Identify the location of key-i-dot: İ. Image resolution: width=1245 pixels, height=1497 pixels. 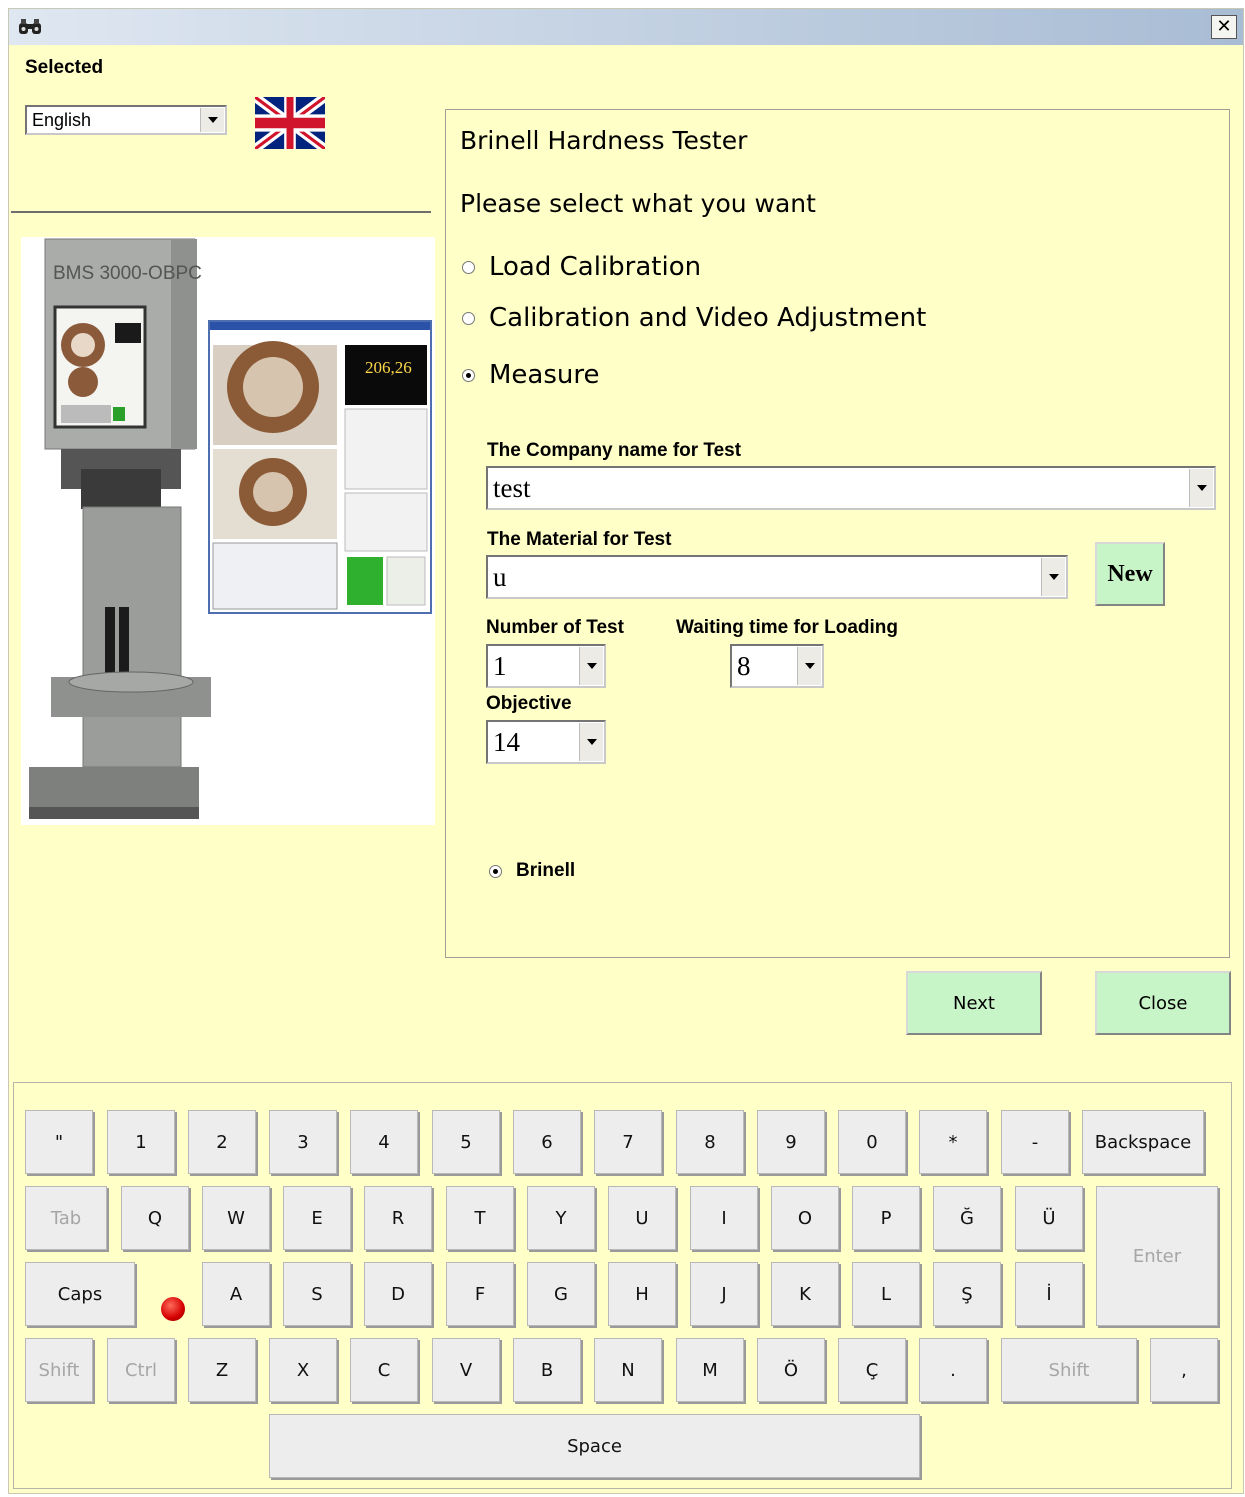
(1049, 1294).